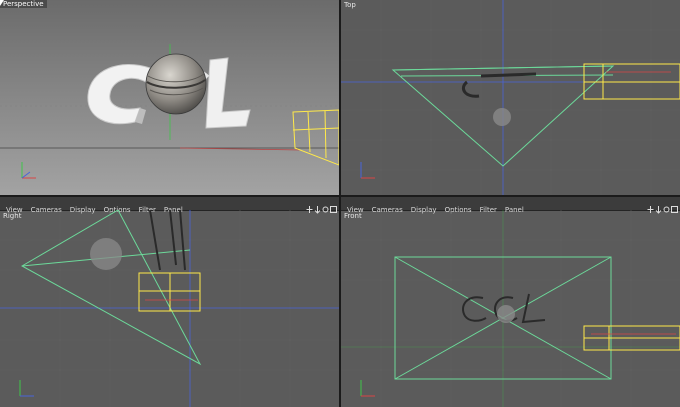 This screenshot has width=680, height=407. What do you see at coordinates (340, 203) in the screenshot?
I see `viewport-divider-vertical` at bounding box center [340, 203].